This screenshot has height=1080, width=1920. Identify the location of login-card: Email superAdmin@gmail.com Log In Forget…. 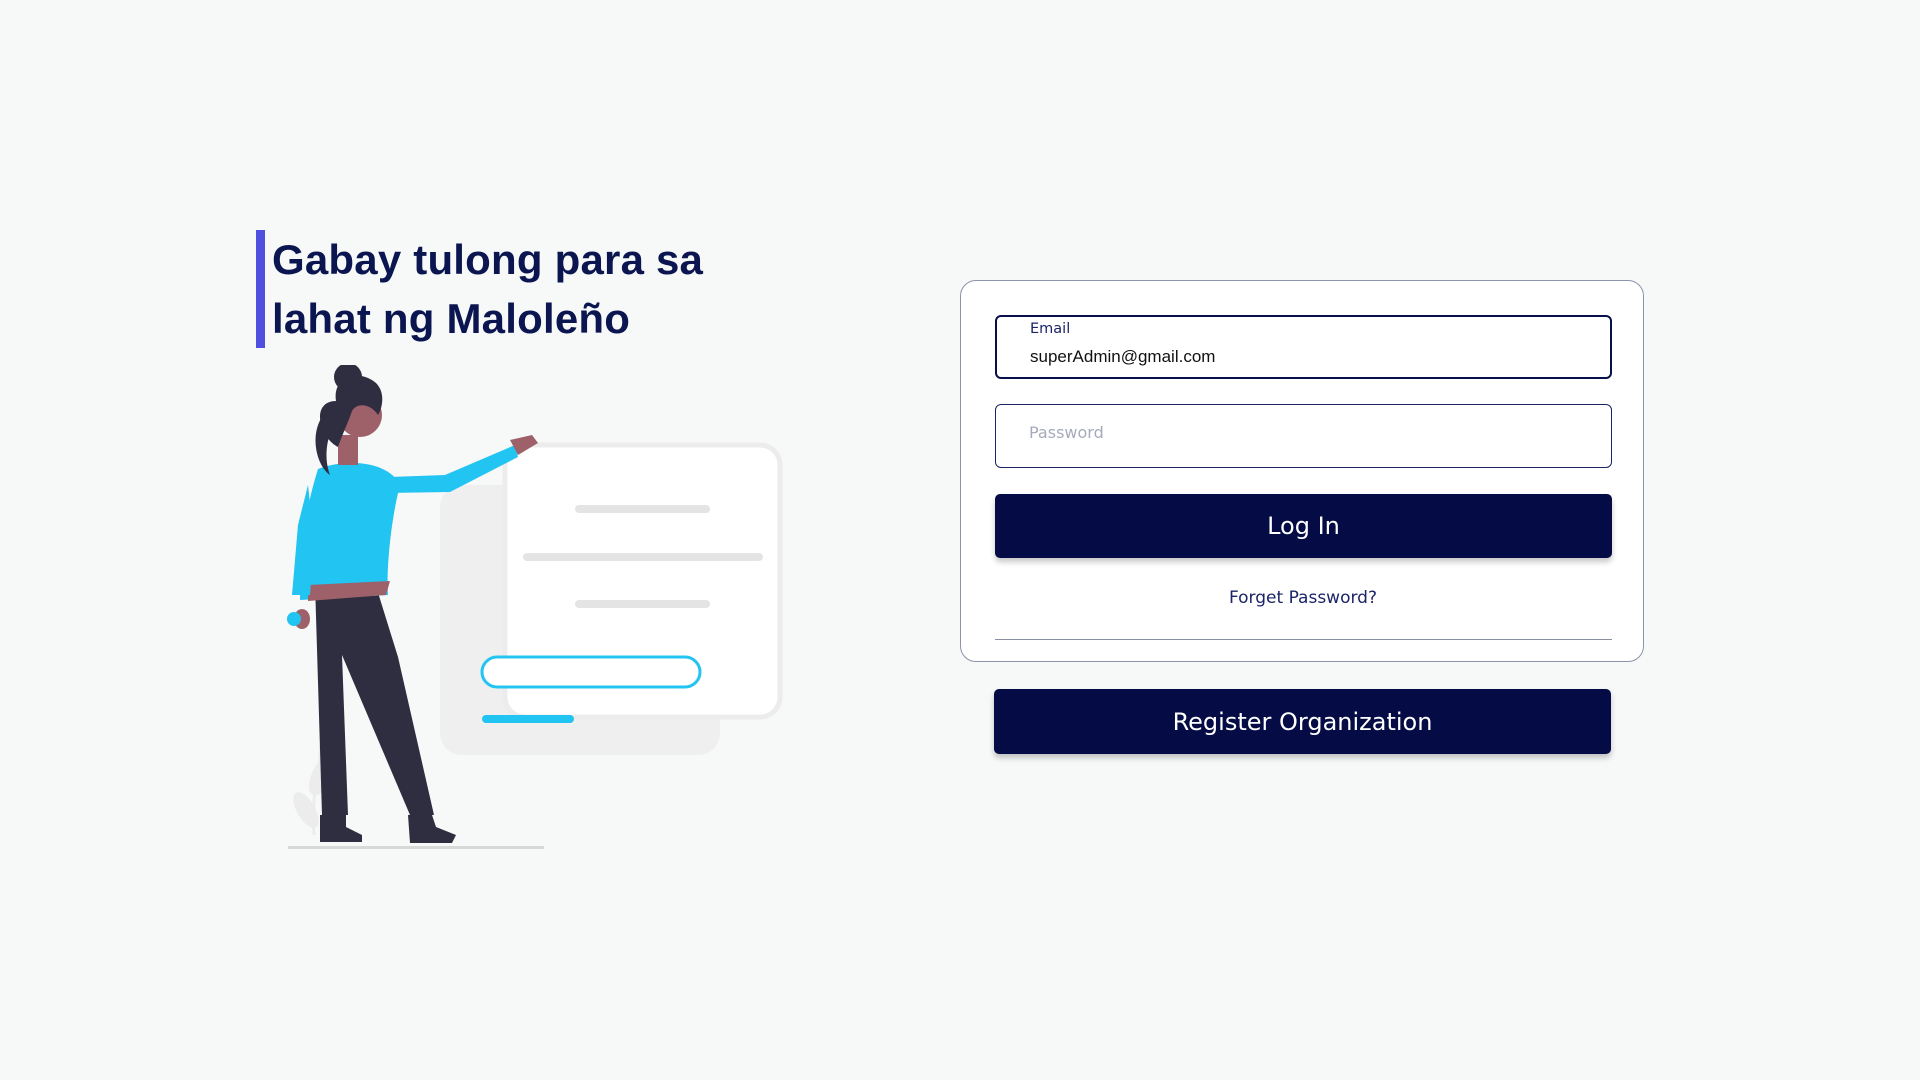
(1302, 471).